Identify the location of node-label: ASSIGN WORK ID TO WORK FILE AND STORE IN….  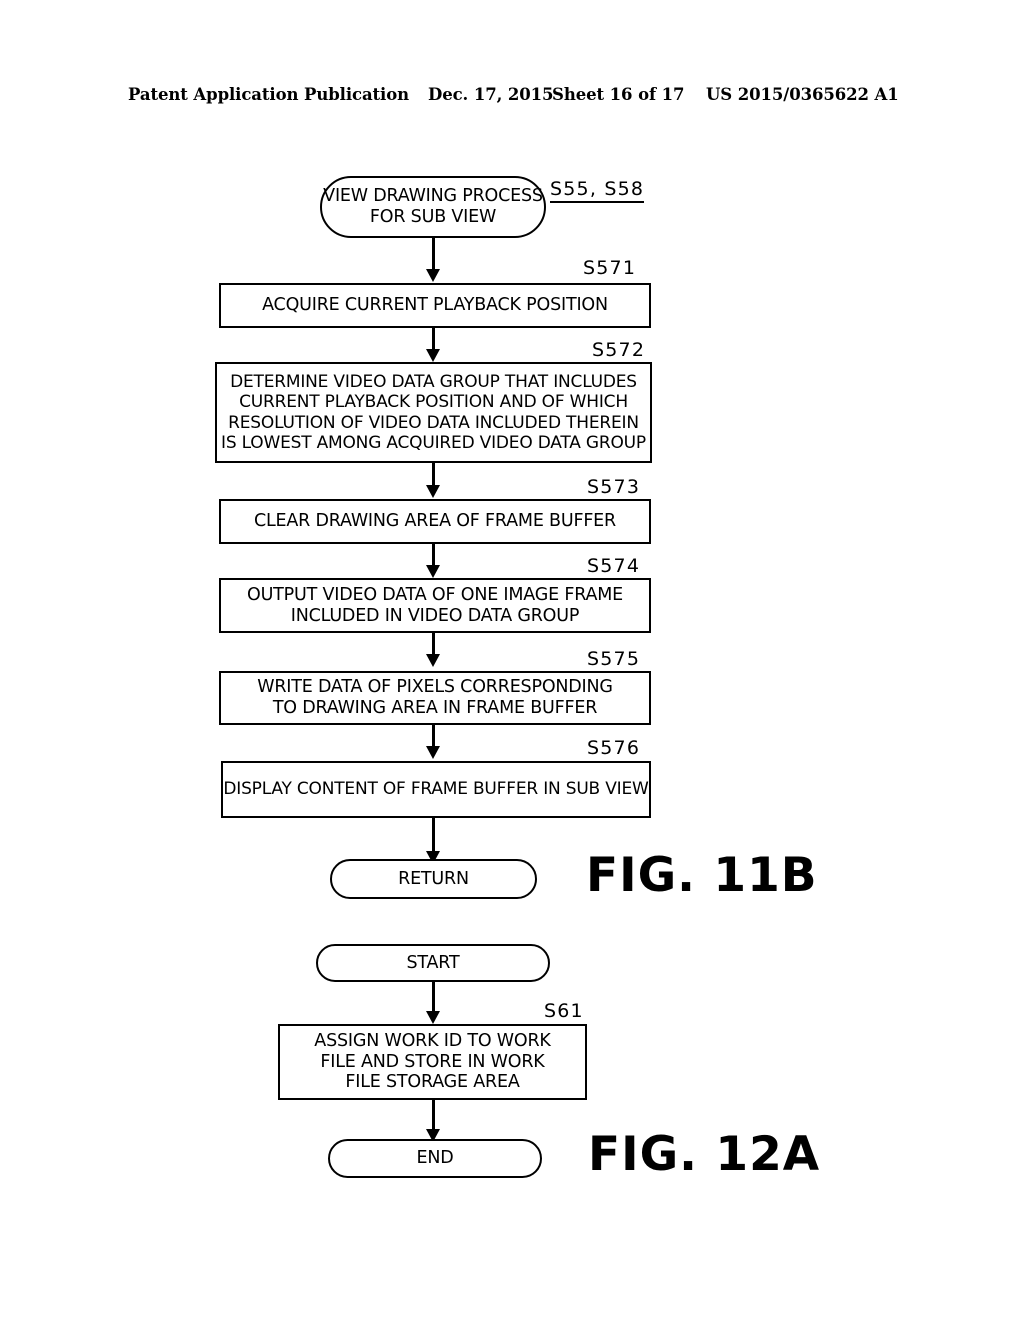
(432, 1062).